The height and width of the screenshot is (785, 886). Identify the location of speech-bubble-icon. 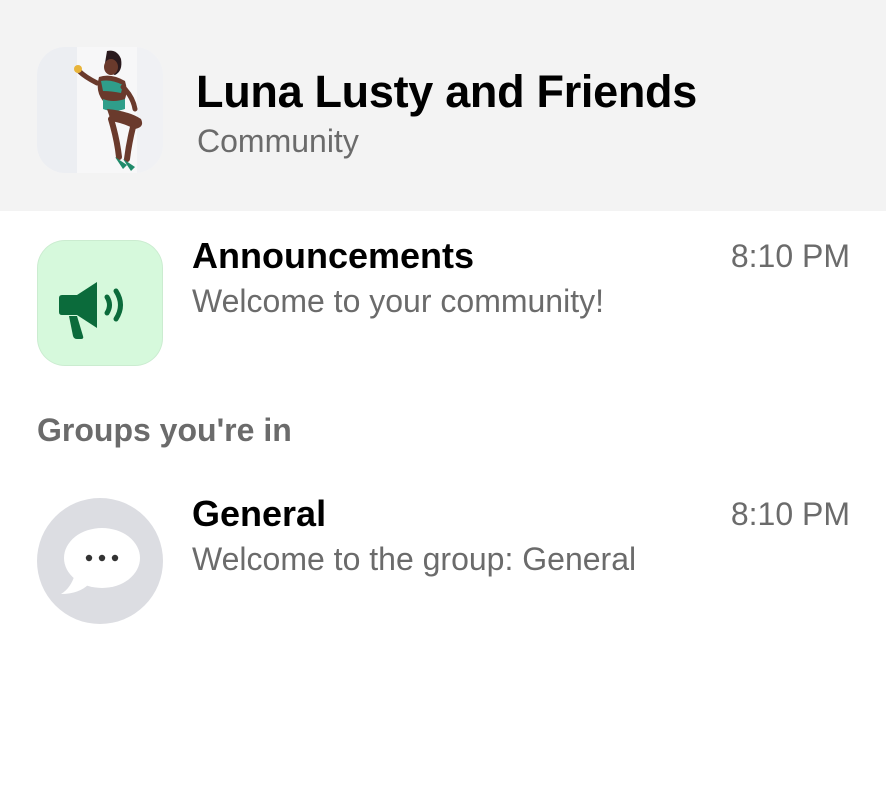
(100, 561).